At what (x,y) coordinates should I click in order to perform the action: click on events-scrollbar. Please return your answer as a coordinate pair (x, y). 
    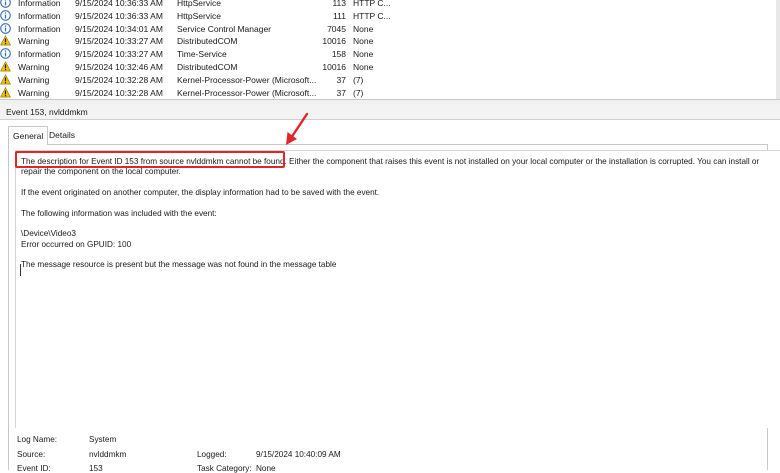
    Looking at the image, I should click on (778, 49).